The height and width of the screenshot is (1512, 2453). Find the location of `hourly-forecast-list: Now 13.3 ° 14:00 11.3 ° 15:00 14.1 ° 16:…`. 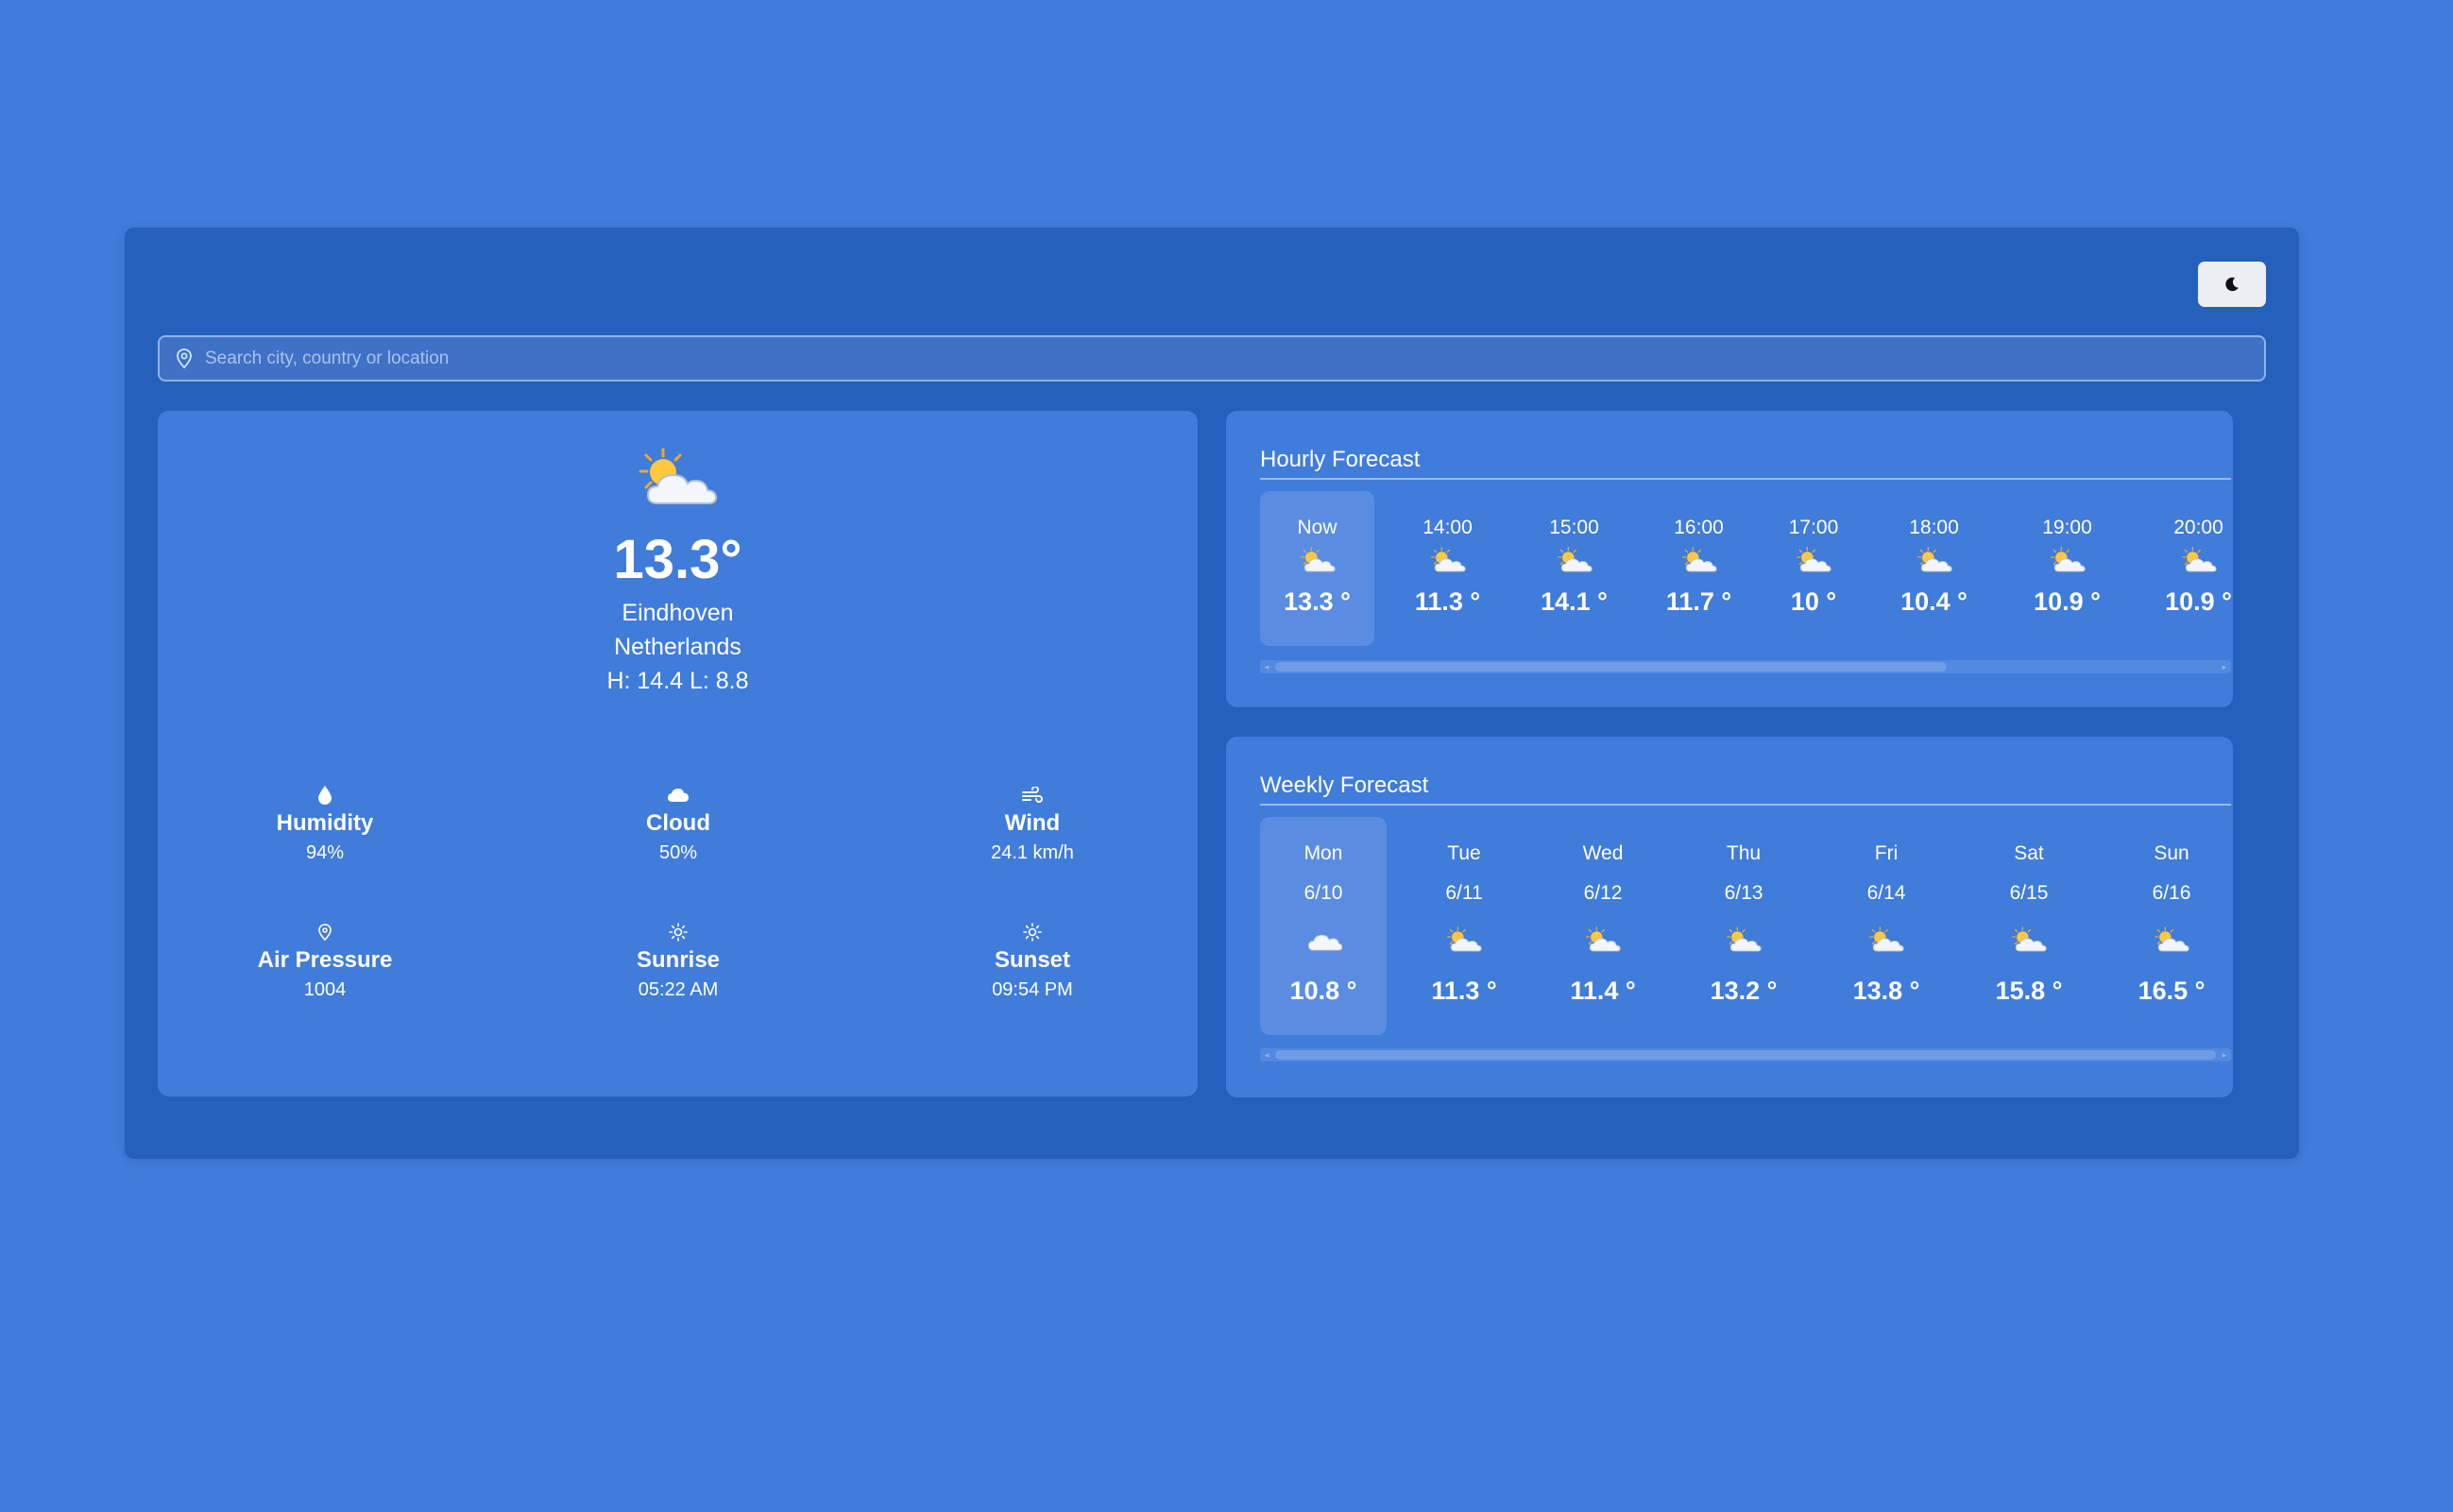

hourly-forecast-list: Now 13.3 ° 14:00 11.3 ° 15:00 14.1 ° 16:… is located at coordinates (1745, 538).